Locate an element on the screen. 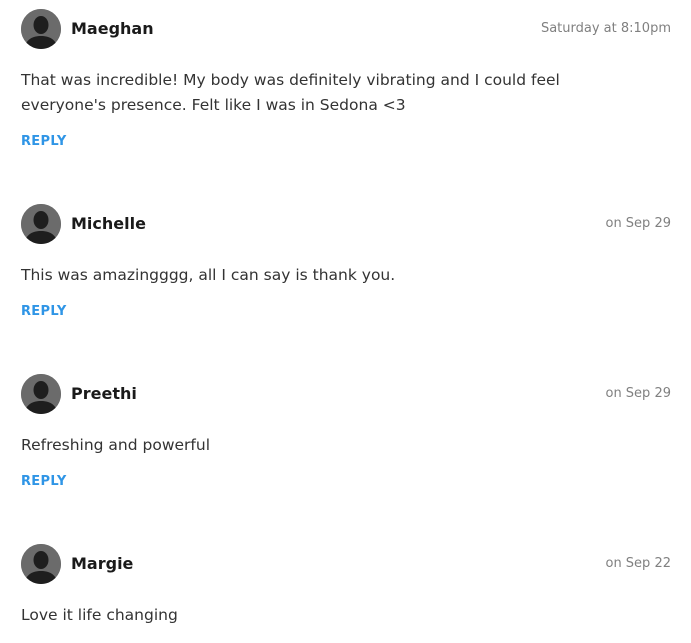 The image size is (691, 643). comment-header: Maeghan Saturday at 8:10pm is located at coordinates (346, 29).